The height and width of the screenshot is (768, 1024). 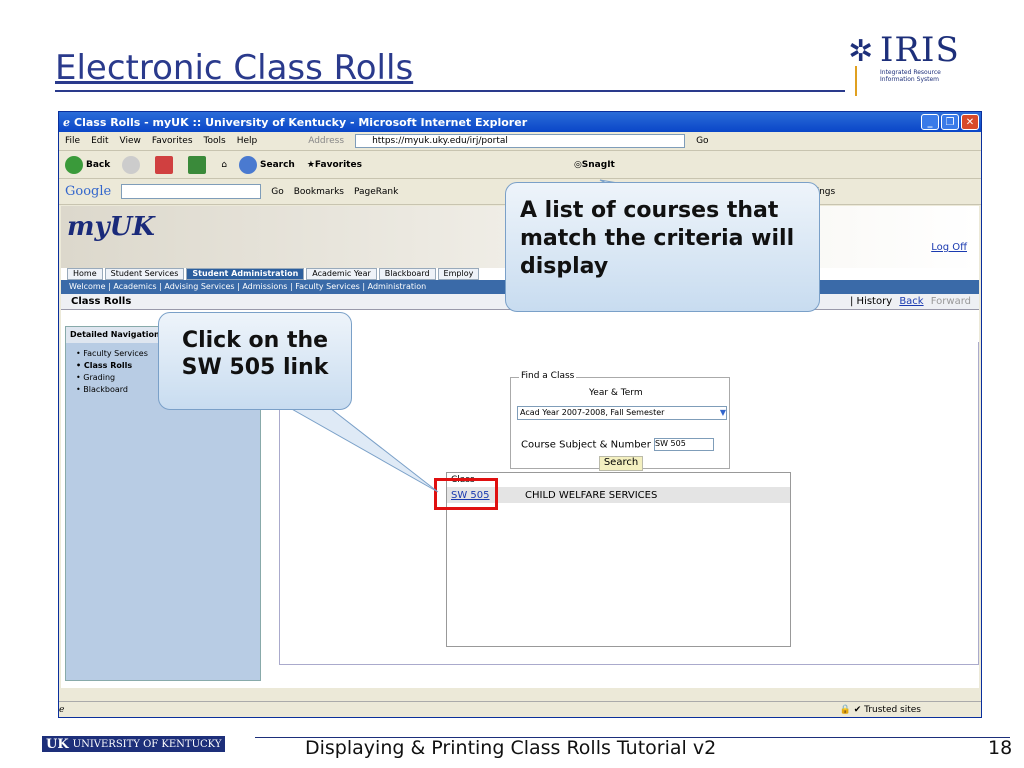 What do you see at coordinates (363, 450) in the screenshot?
I see `click-callout-pointer` at bounding box center [363, 450].